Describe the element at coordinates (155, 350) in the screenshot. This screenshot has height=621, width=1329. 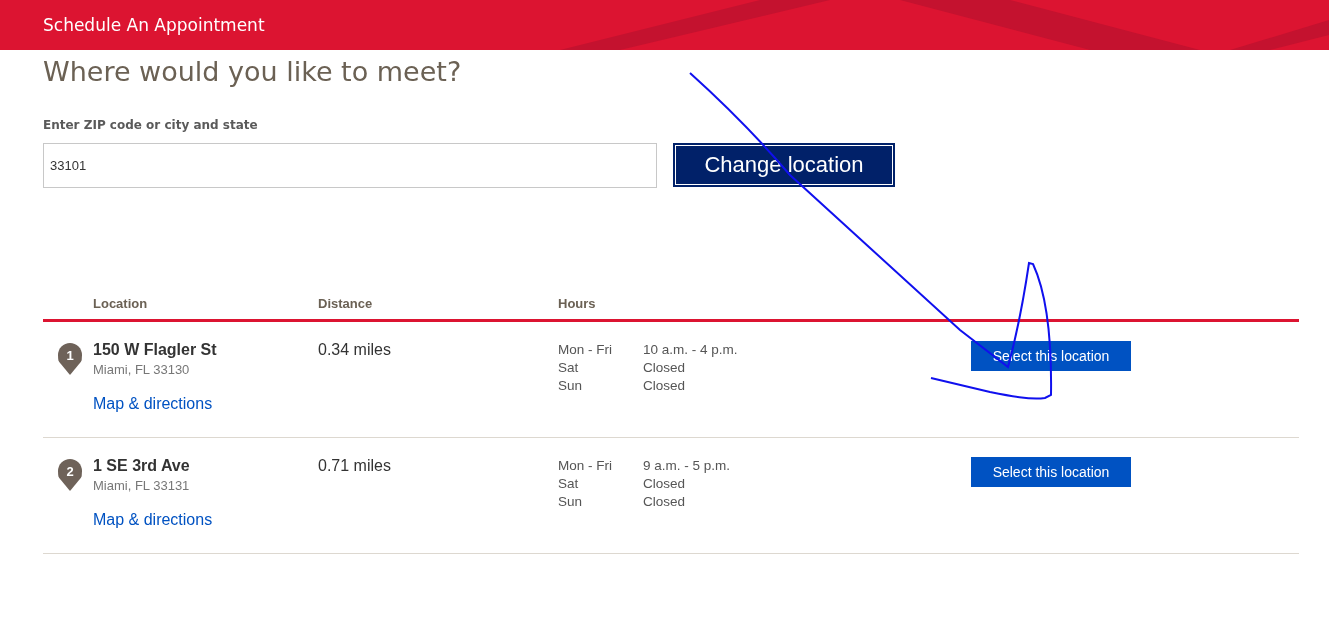
I see `location-name: 150 W Flagler St` at that location.